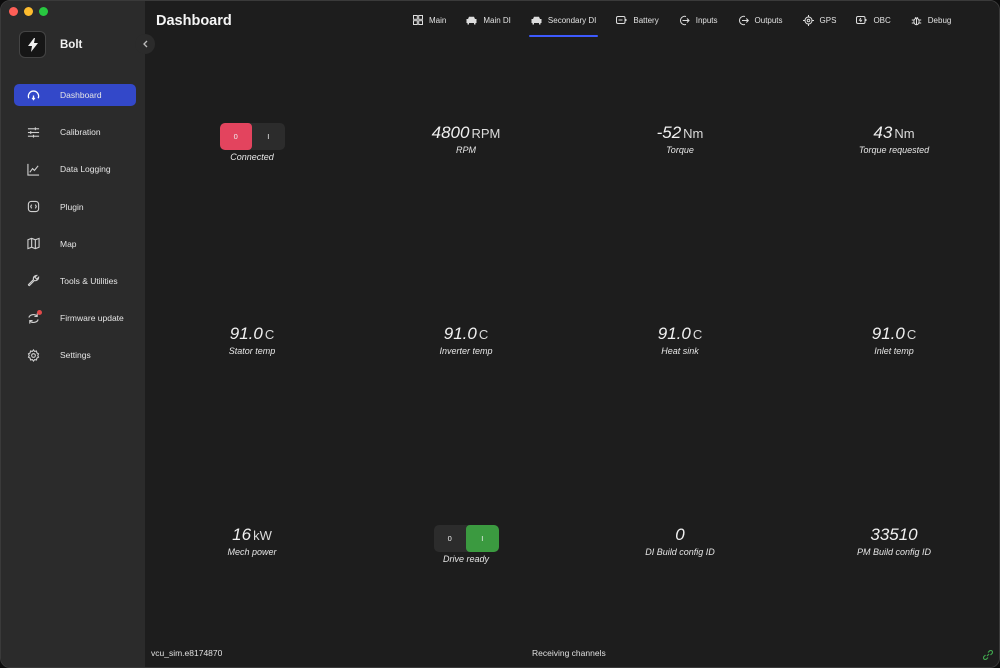  I want to click on tab-label: OBC, so click(882, 20).